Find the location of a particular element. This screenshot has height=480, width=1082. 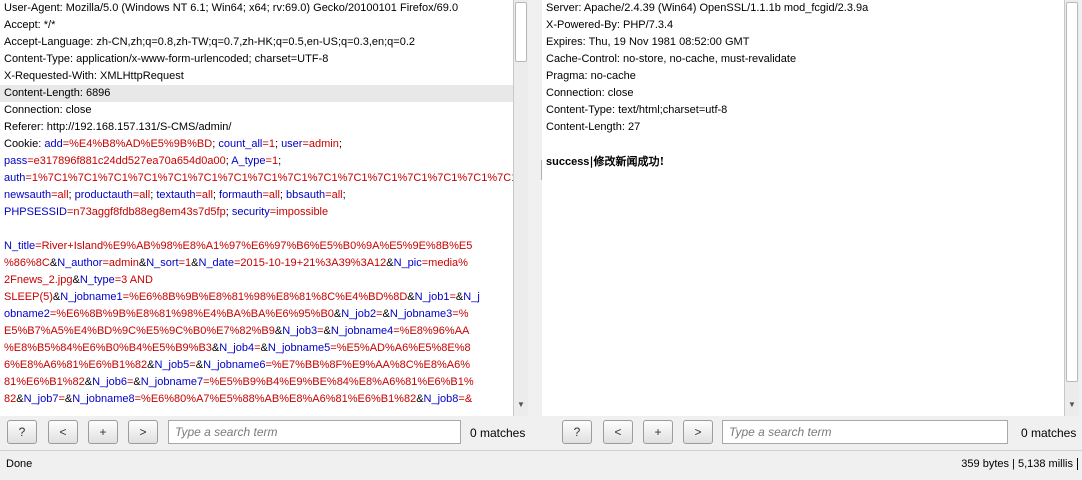

param-name: obname2 is located at coordinates (27, 314).